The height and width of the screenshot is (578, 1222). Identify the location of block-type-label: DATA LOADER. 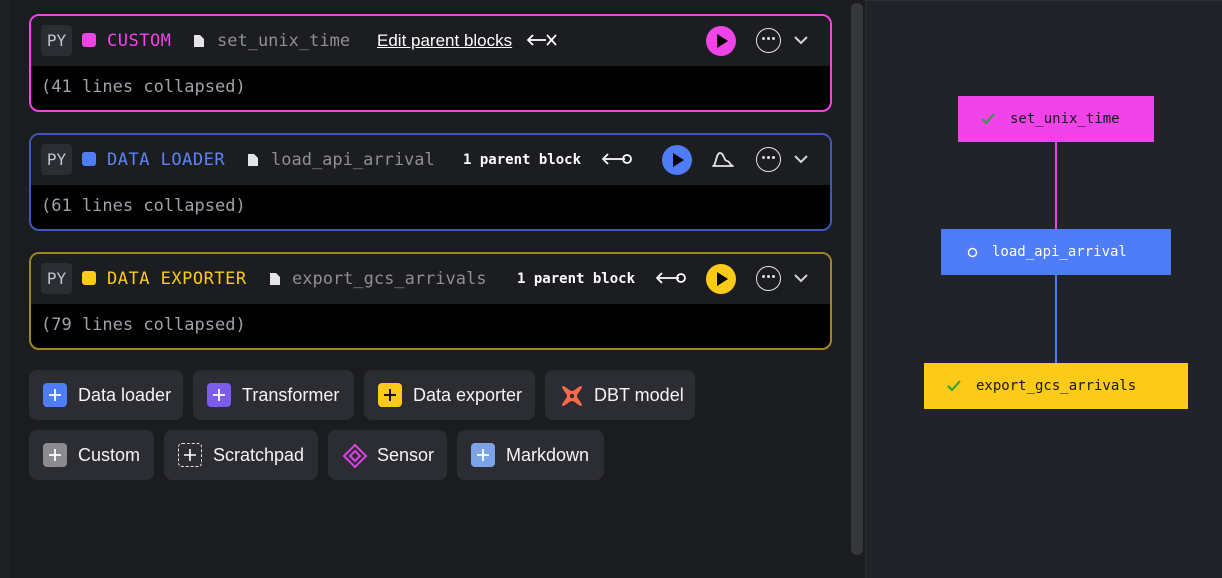
(166, 160).